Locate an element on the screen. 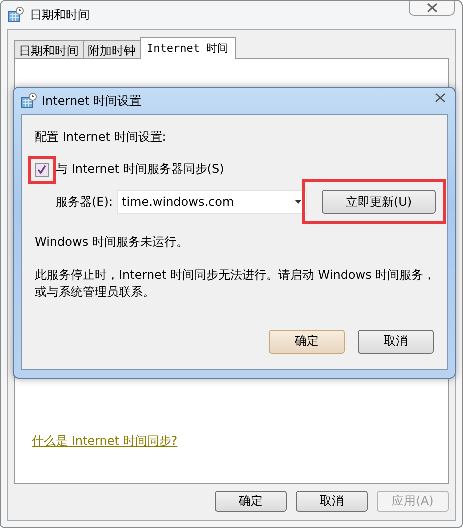 The image size is (463, 528). status-text: Windows 时间服务未运行。 is located at coordinates (111, 242).